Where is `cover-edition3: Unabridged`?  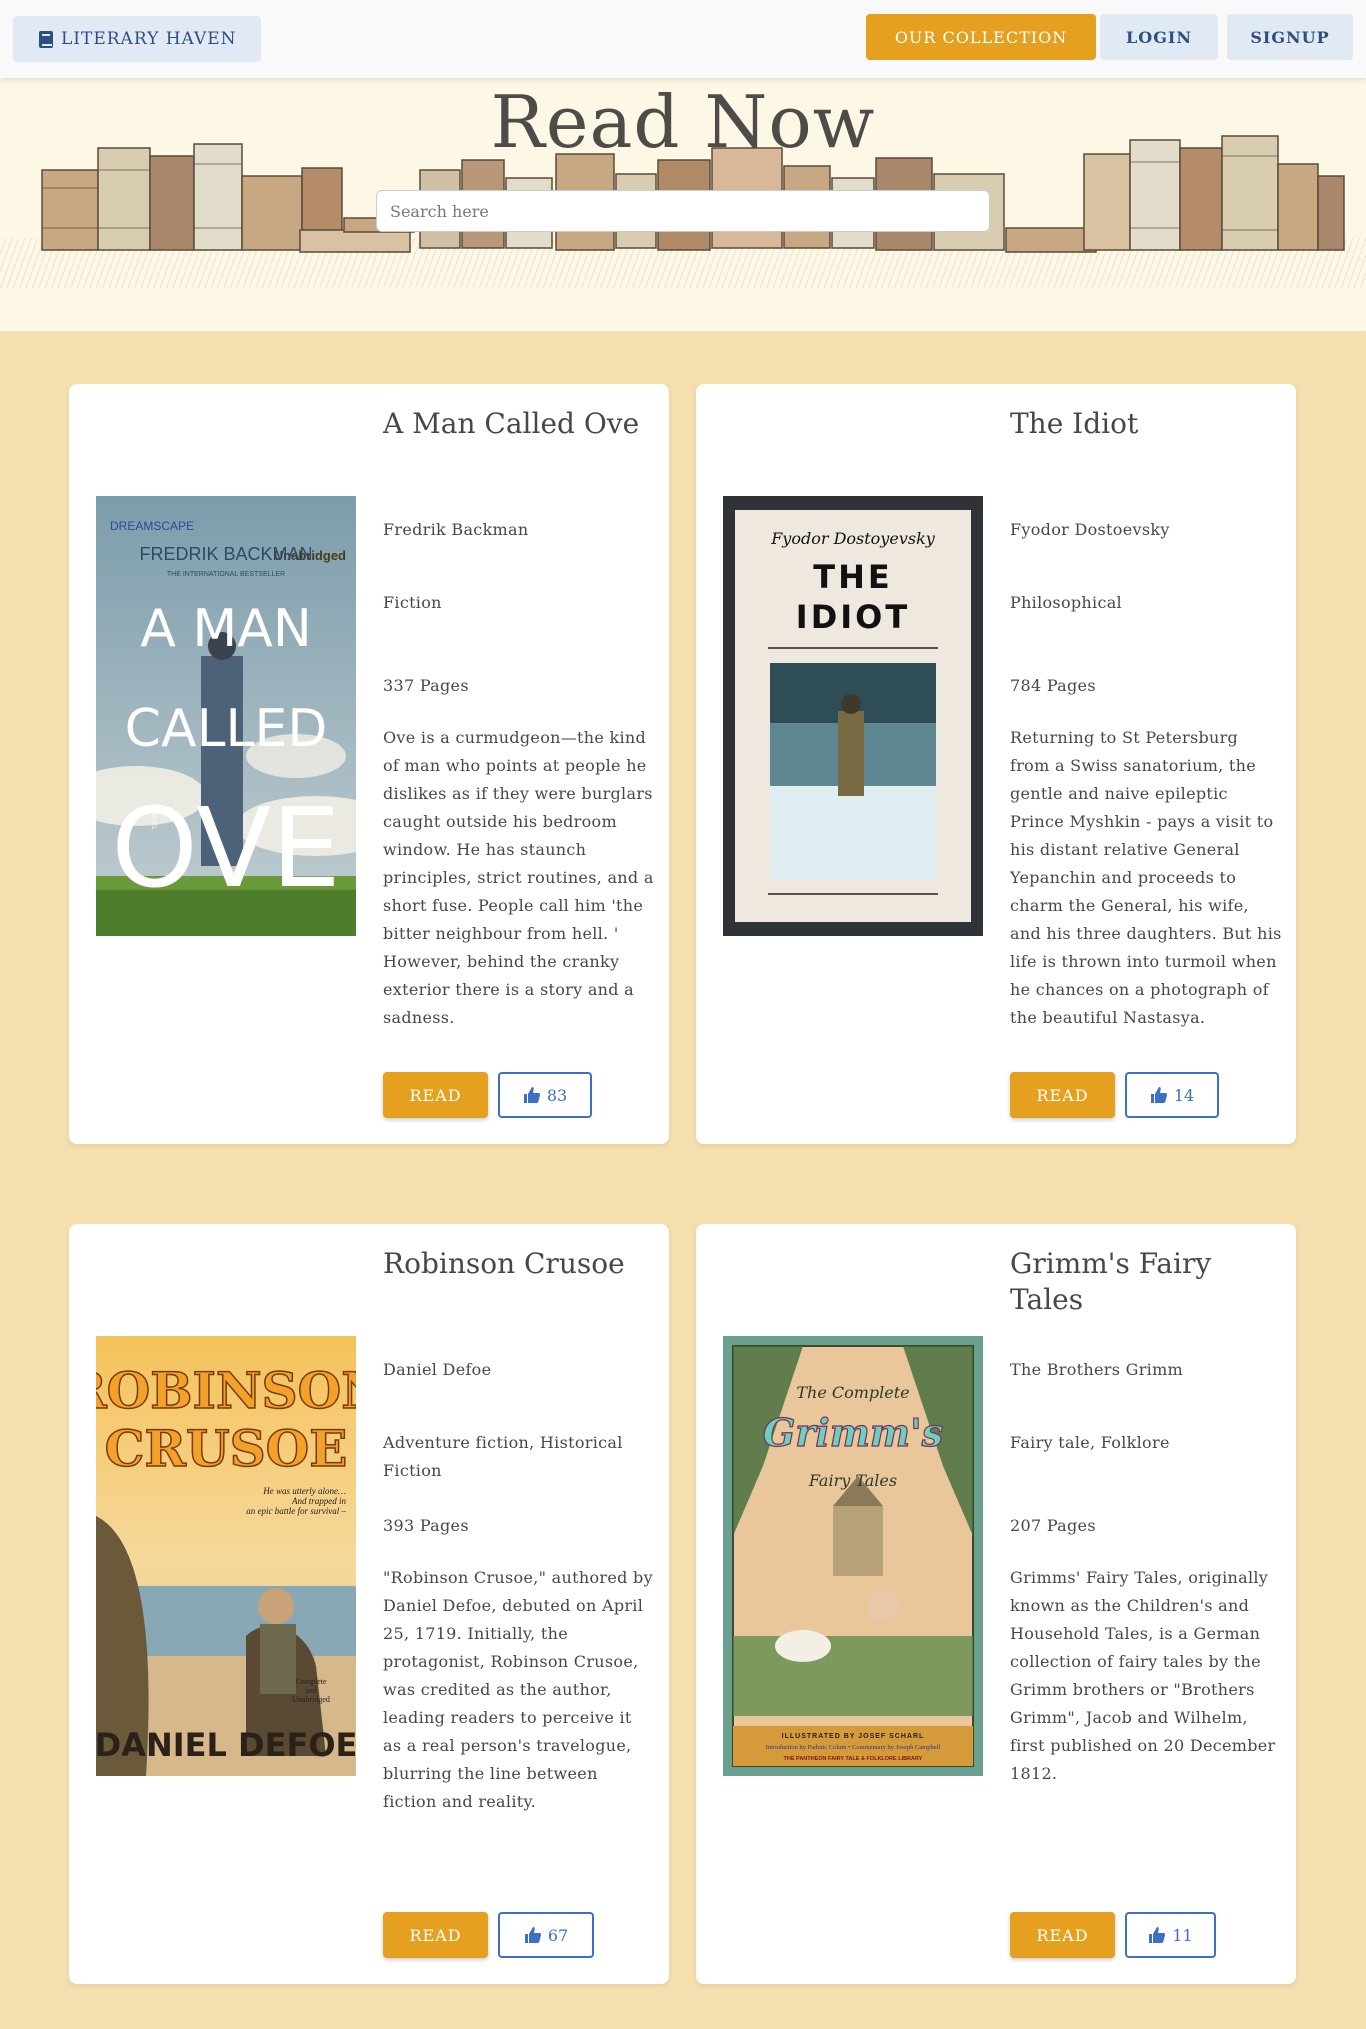
cover-edition3: Unabridged is located at coordinates (311, 1699).